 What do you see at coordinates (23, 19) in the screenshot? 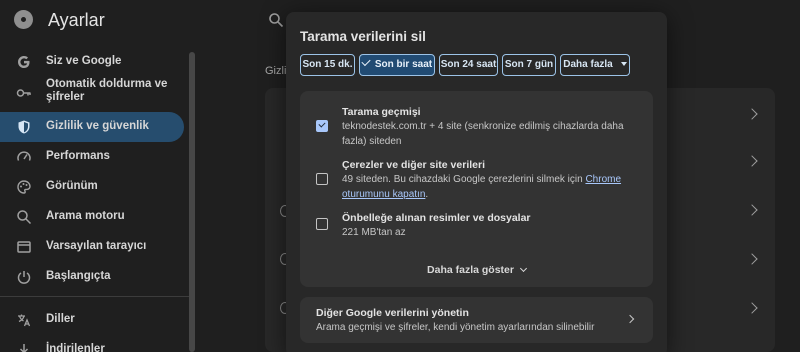
I see `chrome-logo-icon` at bounding box center [23, 19].